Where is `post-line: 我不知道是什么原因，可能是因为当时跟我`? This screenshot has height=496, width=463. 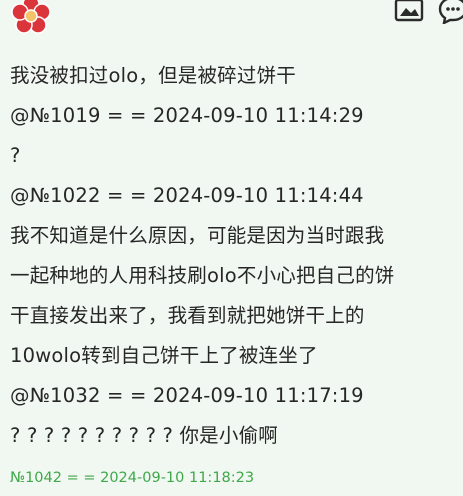 post-line: 我不知道是什么原因，可能是因为当时跟我 is located at coordinates (197, 235).